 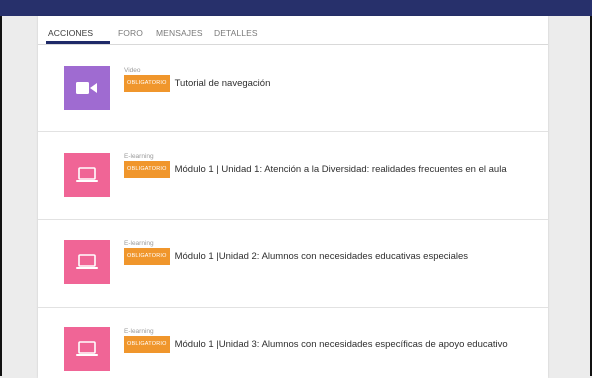 What do you see at coordinates (324, 83) in the screenshot?
I see `item-title-line: OBLIGATORIO Tutorial de navegación` at bounding box center [324, 83].